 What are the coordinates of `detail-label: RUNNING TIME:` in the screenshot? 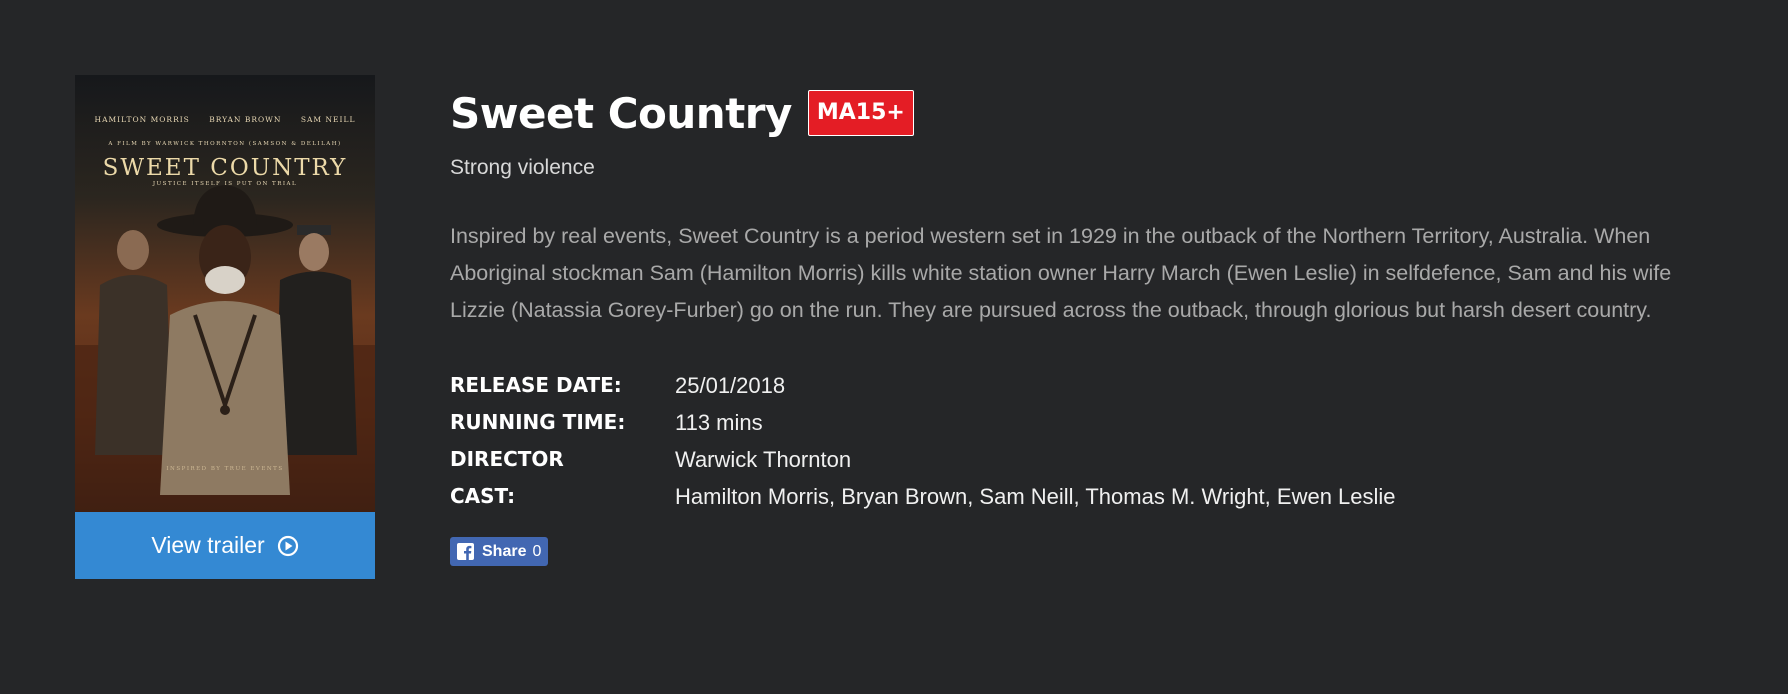 It's located at (538, 422).